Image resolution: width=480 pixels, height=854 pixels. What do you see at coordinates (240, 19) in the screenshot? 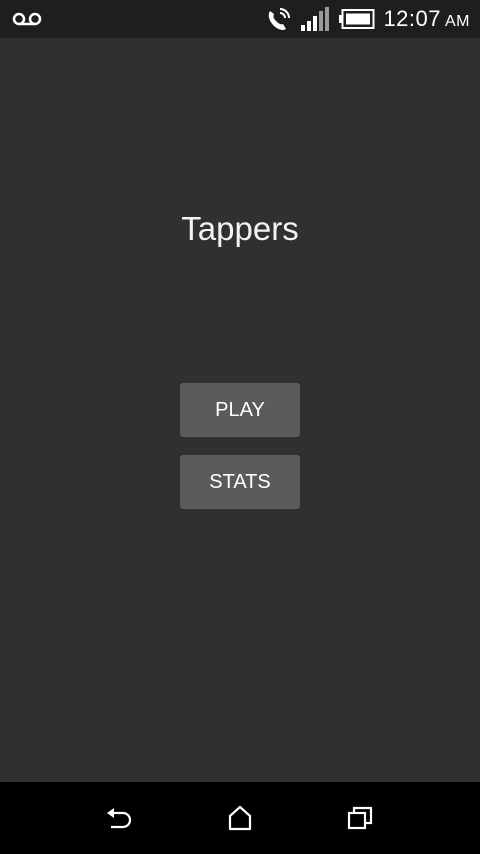
I see `status-bar: 12:07 AM` at bounding box center [240, 19].